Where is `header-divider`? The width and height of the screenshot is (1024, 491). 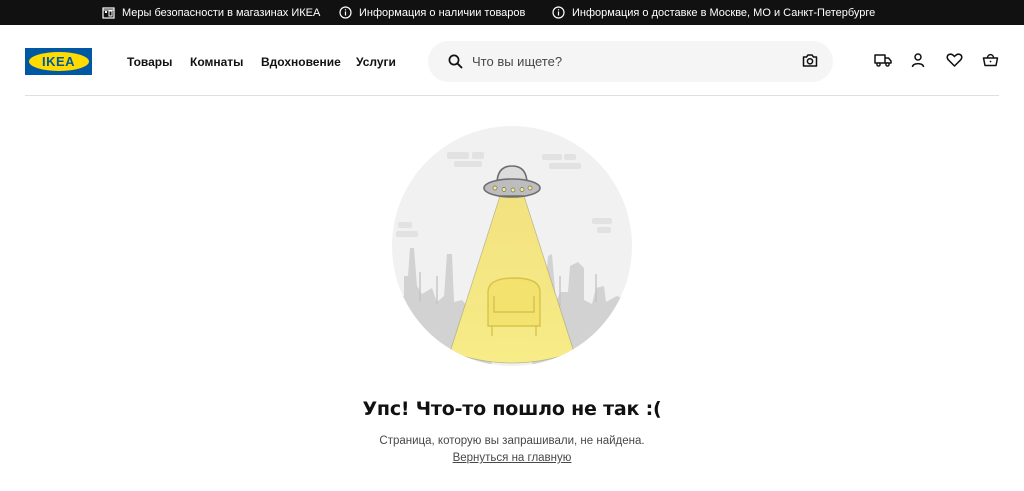
header-divider is located at coordinates (512, 95).